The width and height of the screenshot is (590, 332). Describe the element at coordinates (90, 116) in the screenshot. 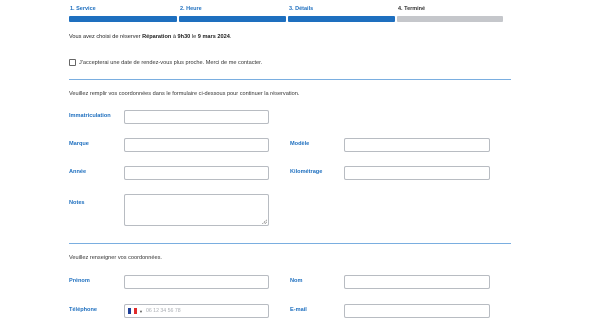

I see `immatriculation-label: Immatriculation` at that location.